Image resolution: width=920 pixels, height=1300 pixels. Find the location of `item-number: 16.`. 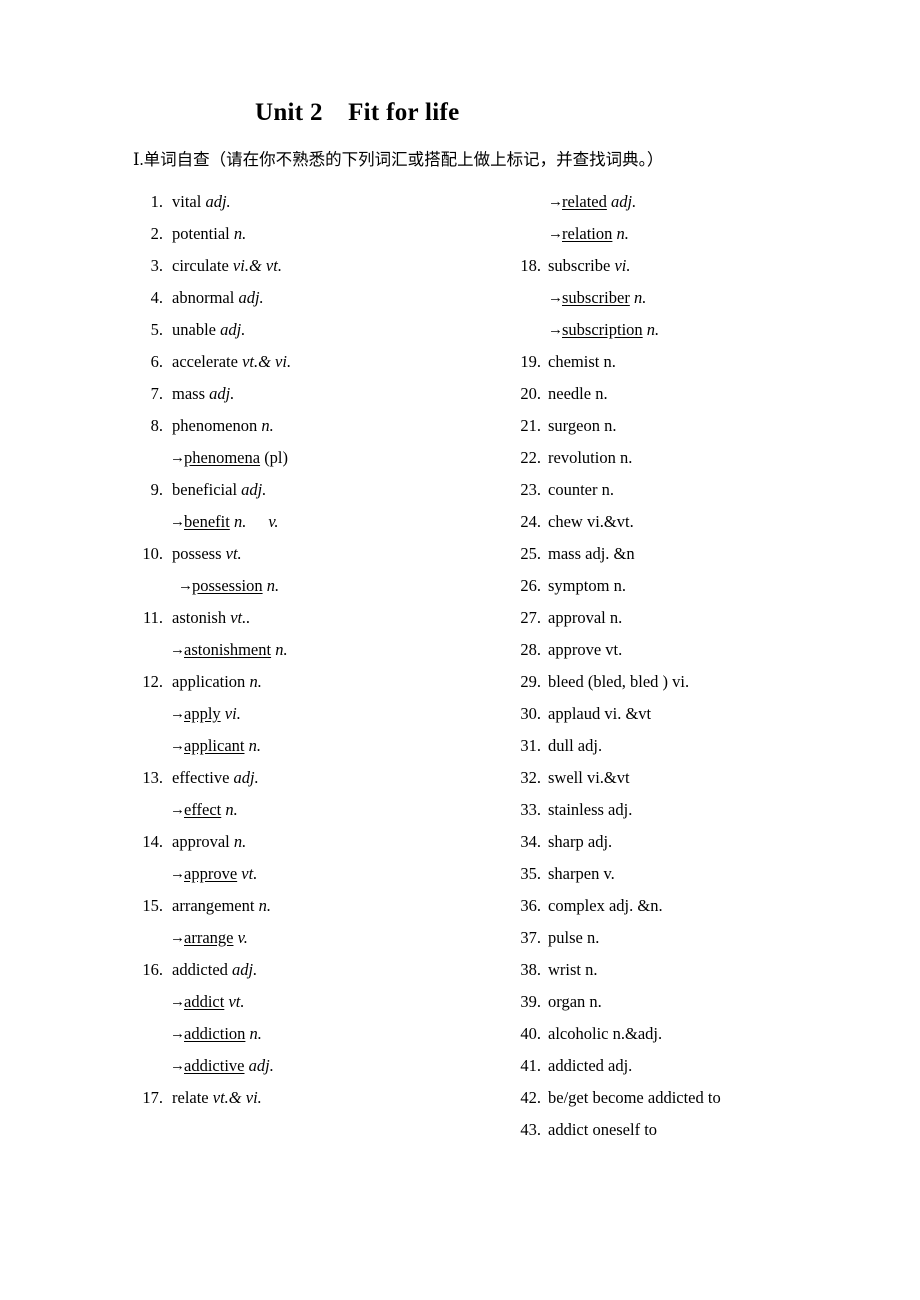

item-number: 16. is located at coordinates (152, 969).